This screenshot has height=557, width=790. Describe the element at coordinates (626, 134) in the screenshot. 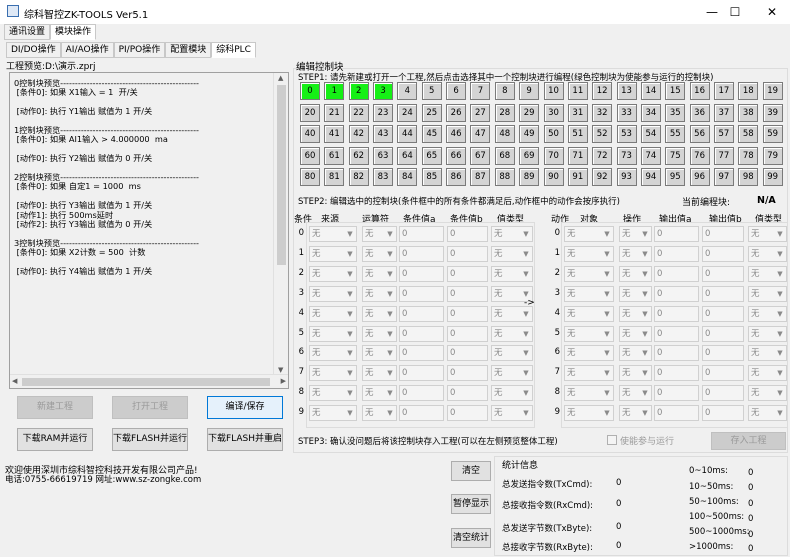

I see `control-block-53: 53` at that location.